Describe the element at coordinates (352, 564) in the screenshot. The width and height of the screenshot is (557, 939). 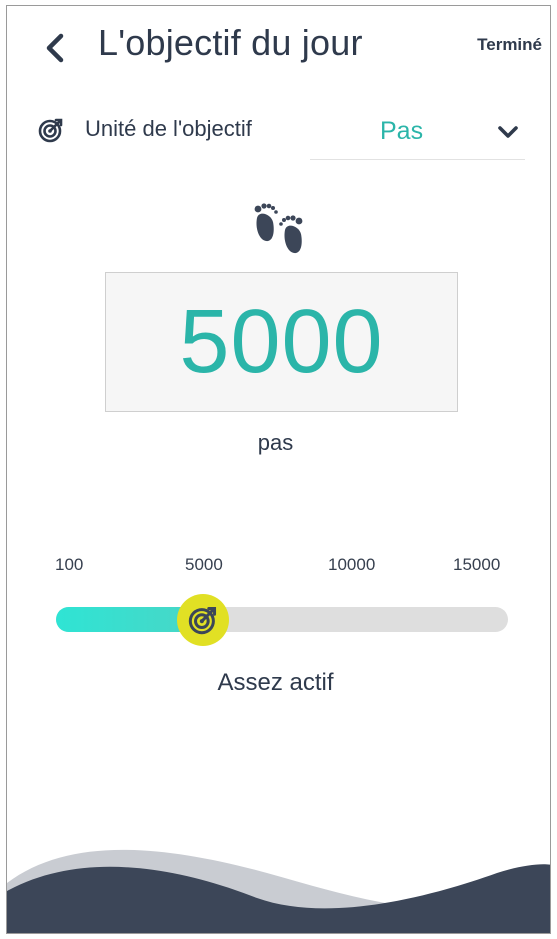
I see `slider-tick-label: 10000` at that location.